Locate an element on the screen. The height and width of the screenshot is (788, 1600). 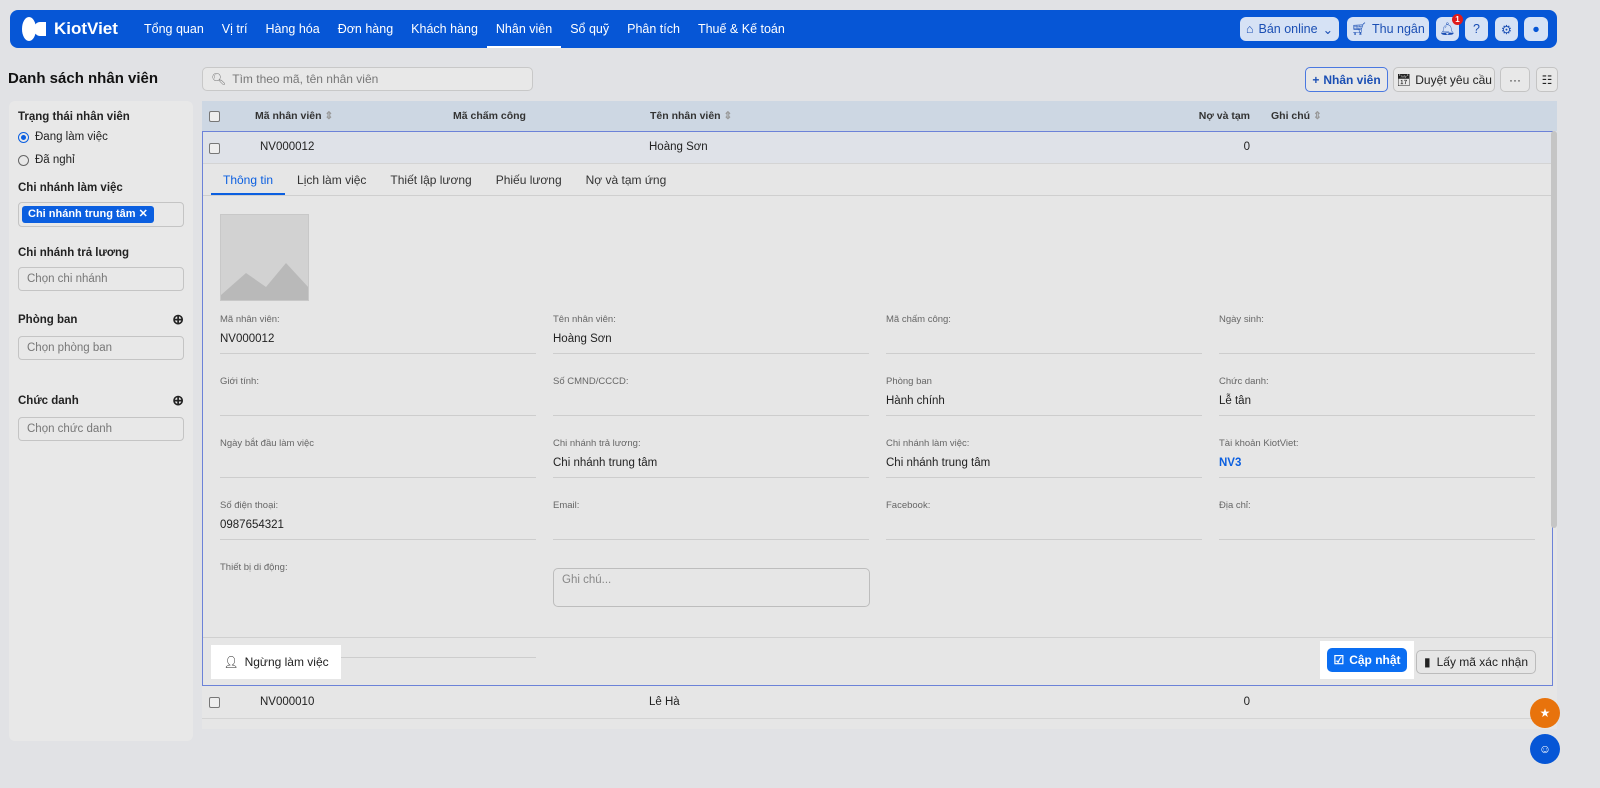
field-value: Lễ tân is located at coordinates (1235, 401).